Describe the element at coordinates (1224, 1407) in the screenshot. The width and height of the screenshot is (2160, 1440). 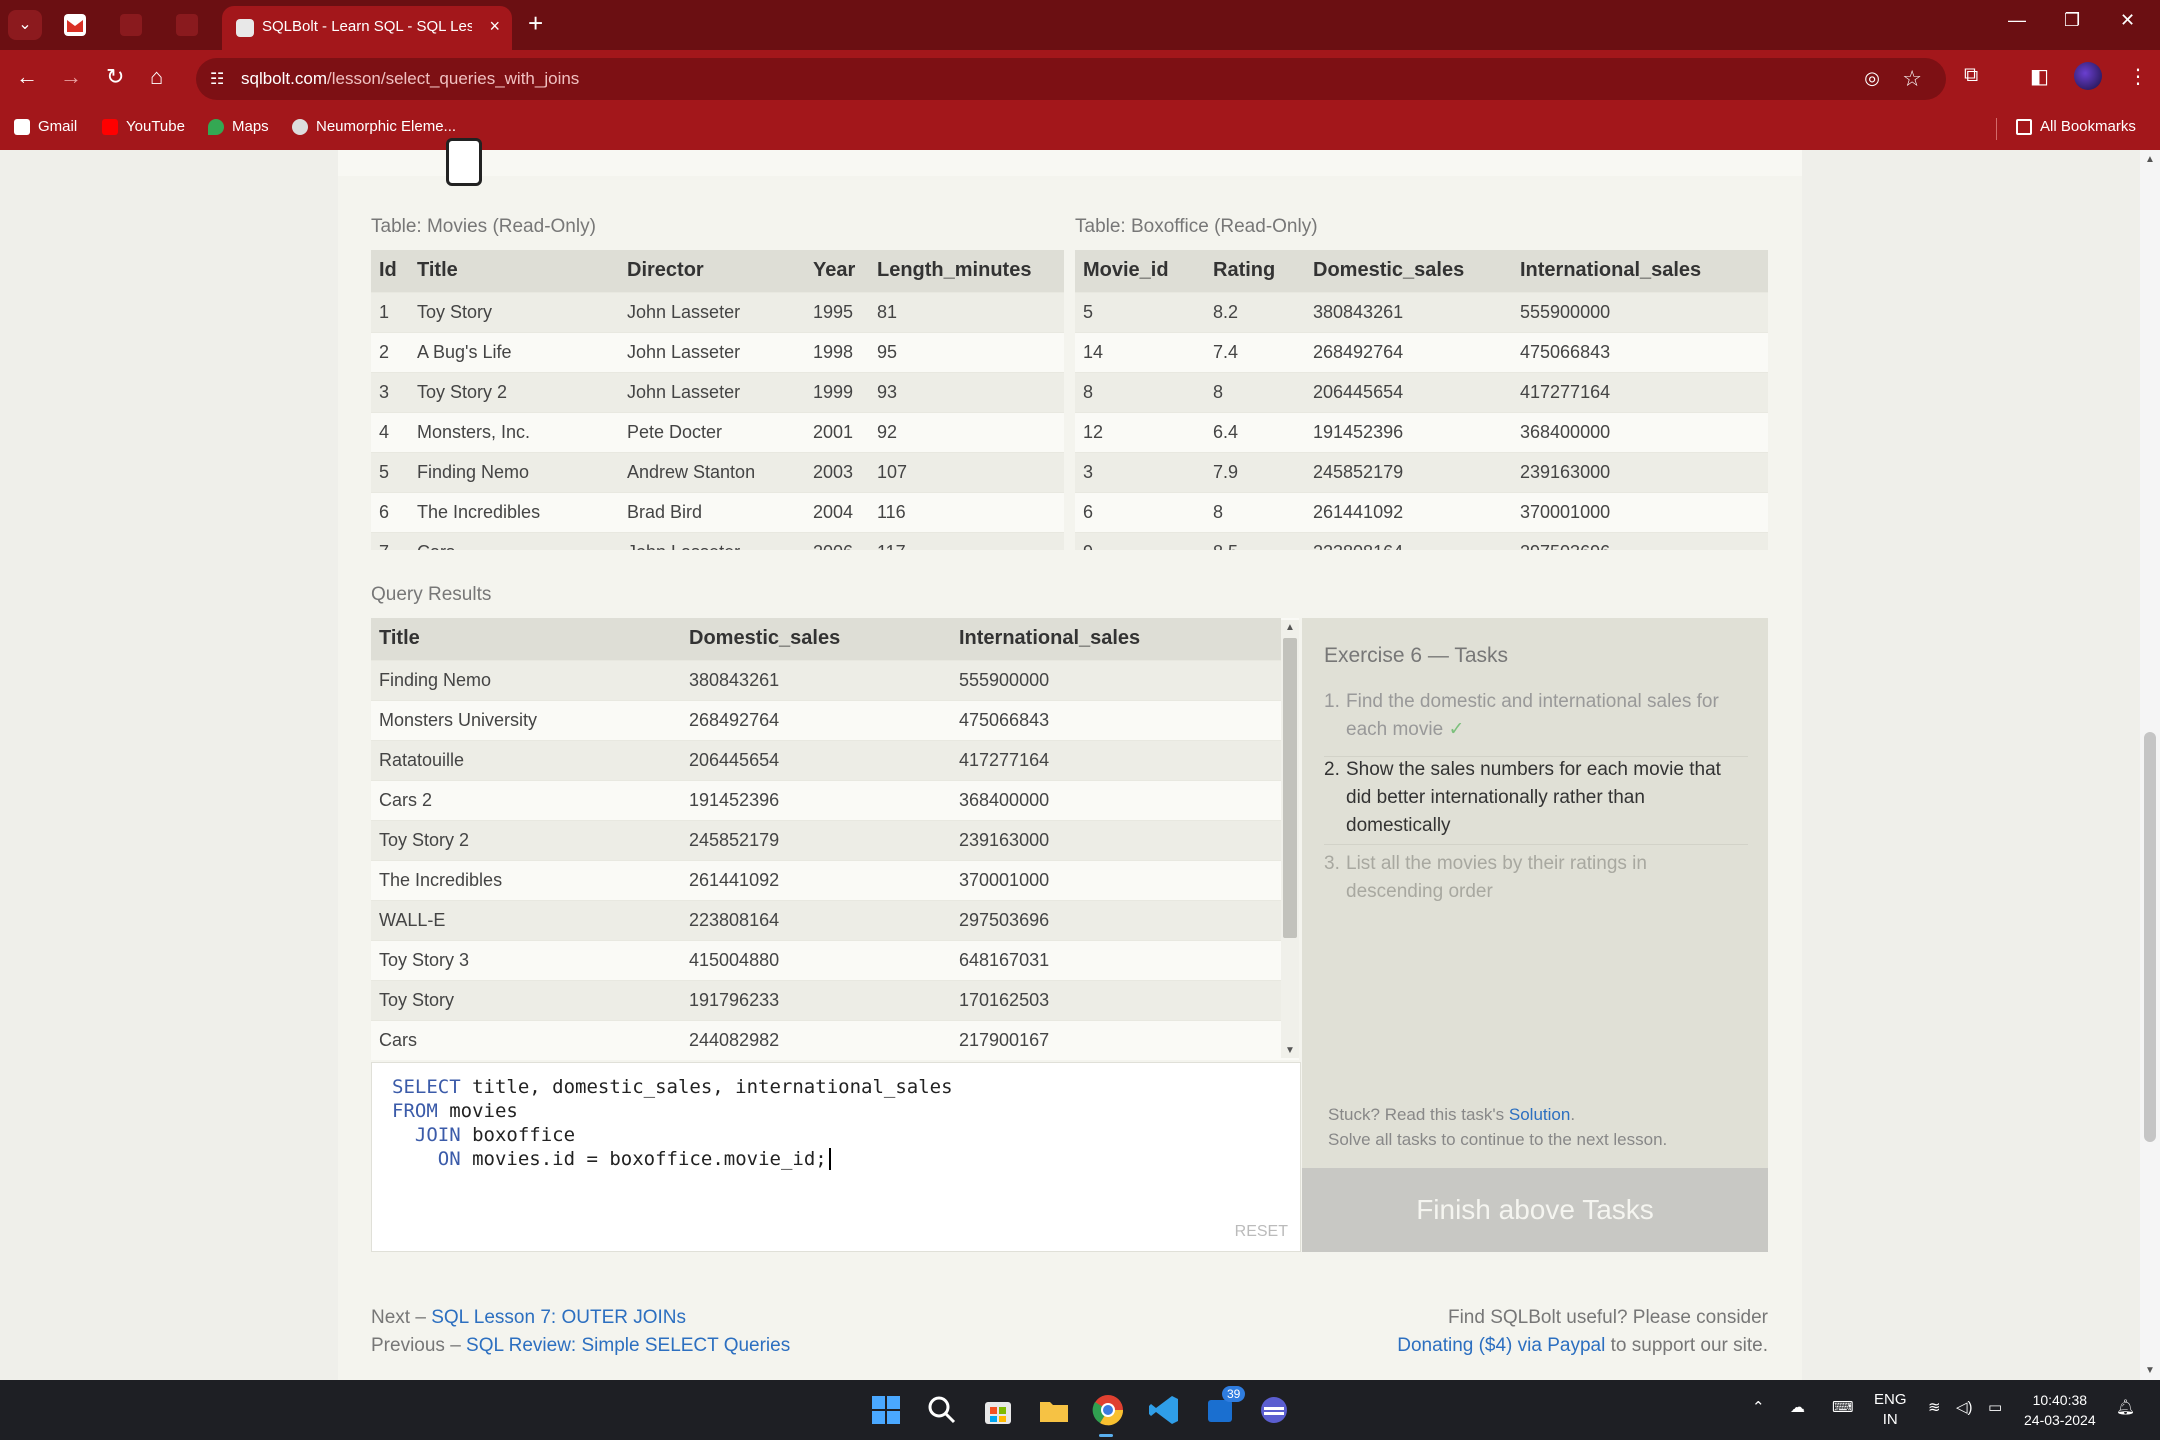
I see `outlook-icon: 39` at that location.